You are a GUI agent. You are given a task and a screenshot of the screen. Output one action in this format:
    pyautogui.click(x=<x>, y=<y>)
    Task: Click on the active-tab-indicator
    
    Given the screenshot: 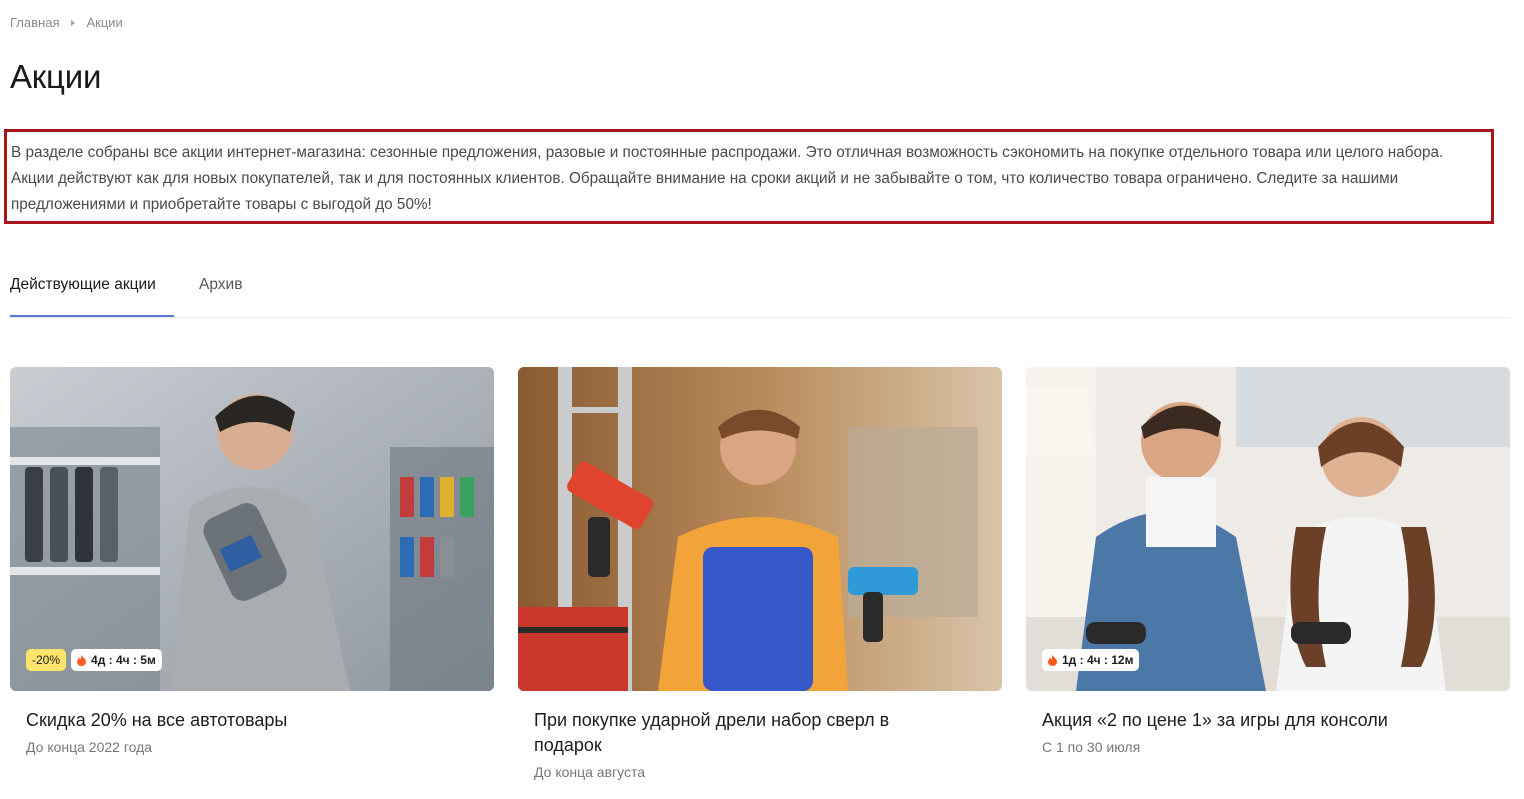 What is the action you would take?
    pyautogui.click(x=92, y=316)
    